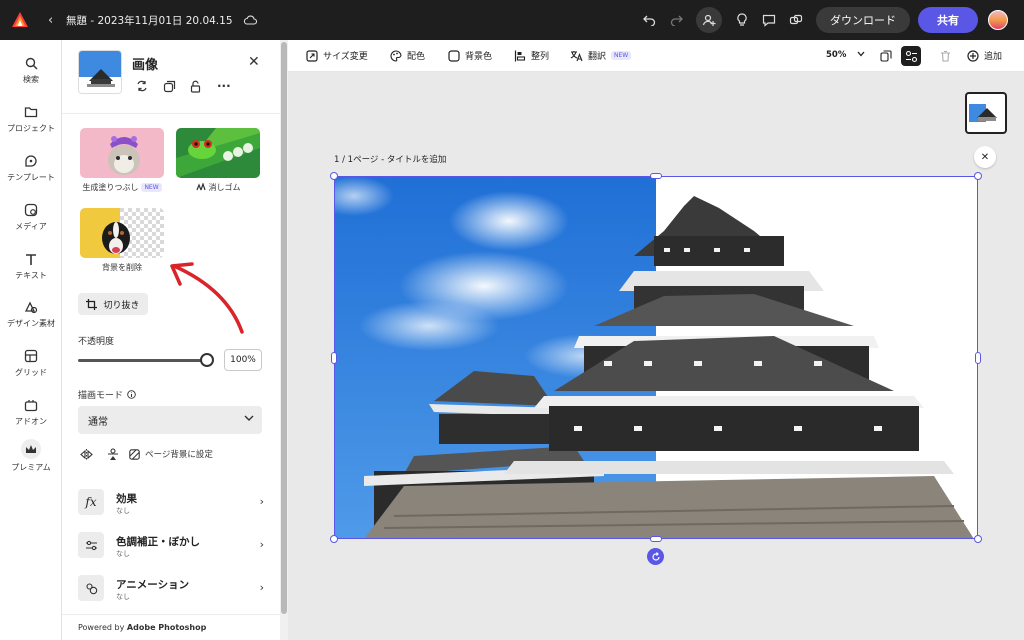  I want to click on section-title: アニメーション, so click(153, 585).